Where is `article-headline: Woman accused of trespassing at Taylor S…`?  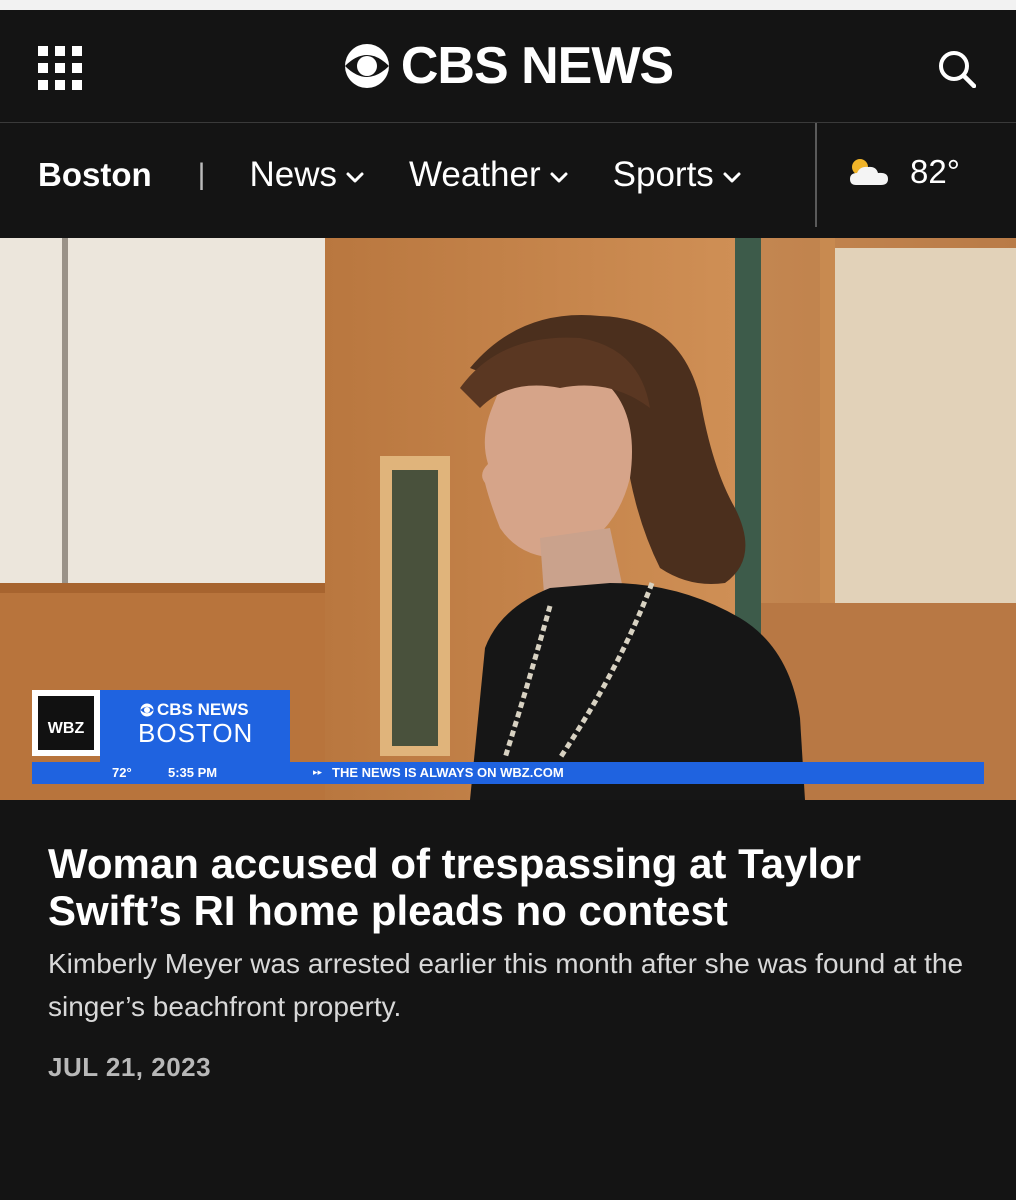
article-headline: Woman accused of trespassing at Taylor S… is located at coordinates (513, 887).